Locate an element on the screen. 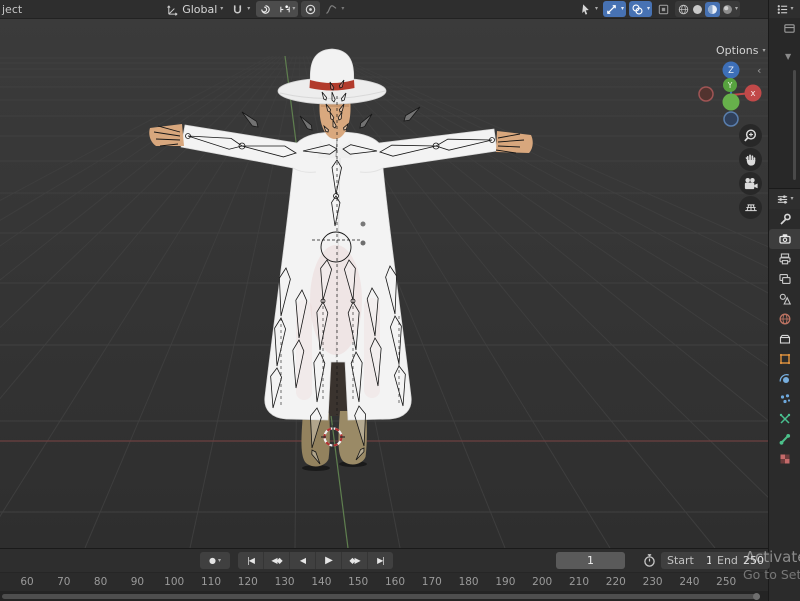 The height and width of the screenshot is (601, 800). object-properties-tab is located at coordinates (784, 359).